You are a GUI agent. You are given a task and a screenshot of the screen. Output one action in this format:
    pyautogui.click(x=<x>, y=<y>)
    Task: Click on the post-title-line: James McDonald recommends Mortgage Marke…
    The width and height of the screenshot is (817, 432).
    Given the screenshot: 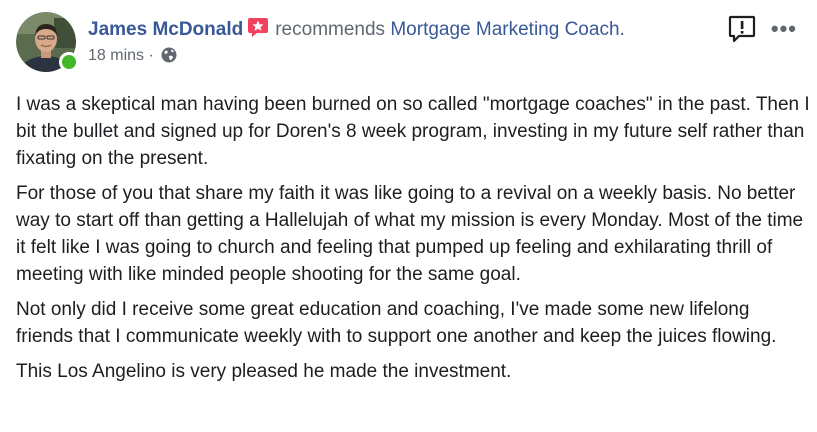 What is the action you would take?
    pyautogui.click(x=401, y=29)
    